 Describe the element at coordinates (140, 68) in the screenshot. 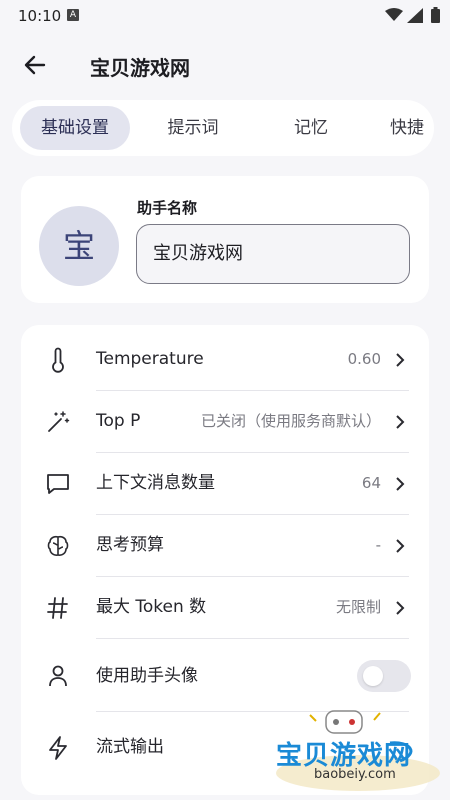

I see `page-title: 宝贝游戏网` at that location.